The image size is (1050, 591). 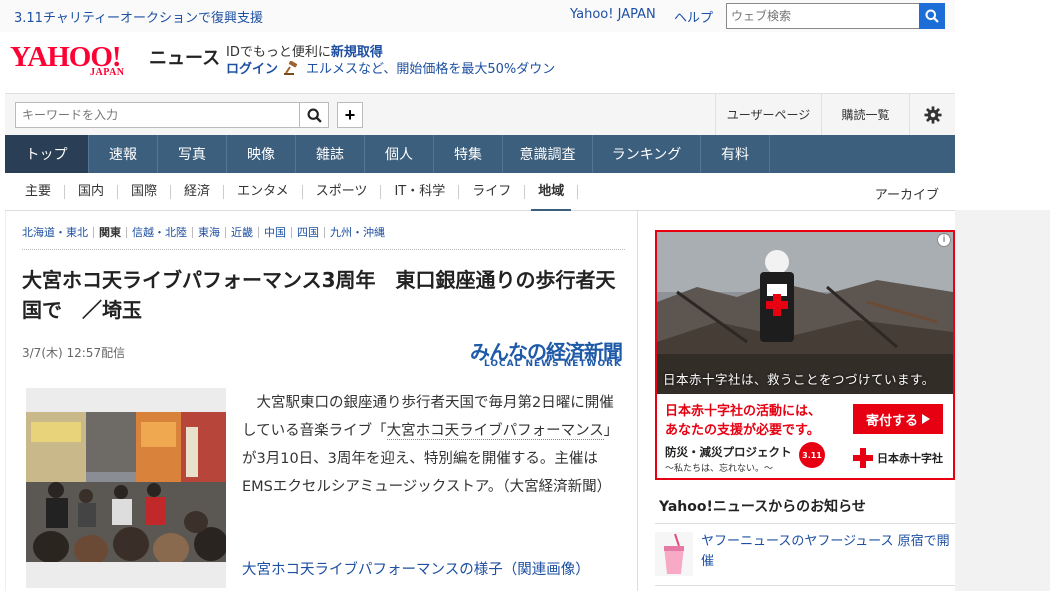 I want to click on category-sports: スポーツ, so click(x=342, y=191).